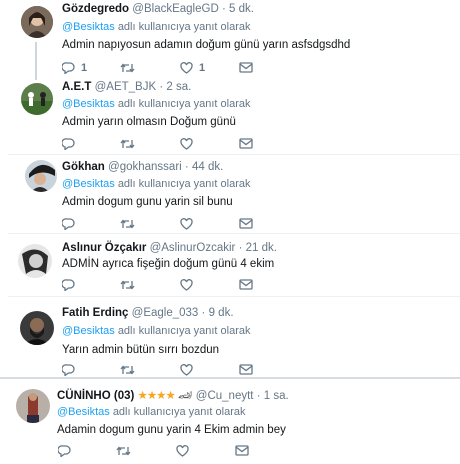 This screenshot has width=460, height=464. I want to click on tweet-header: CÜNİNHO (03) ★★★★ 🏎 @Cu_neytt · 1 sa., so click(173, 395).